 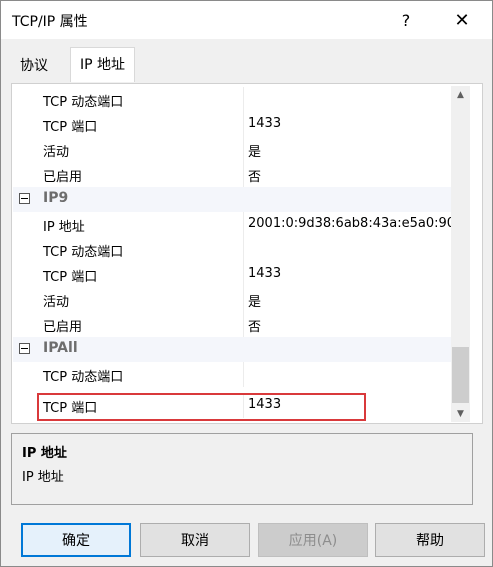 What do you see at coordinates (103, 64) in the screenshot?
I see `tab-ip-address: IP 地址` at bounding box center [103, 64].